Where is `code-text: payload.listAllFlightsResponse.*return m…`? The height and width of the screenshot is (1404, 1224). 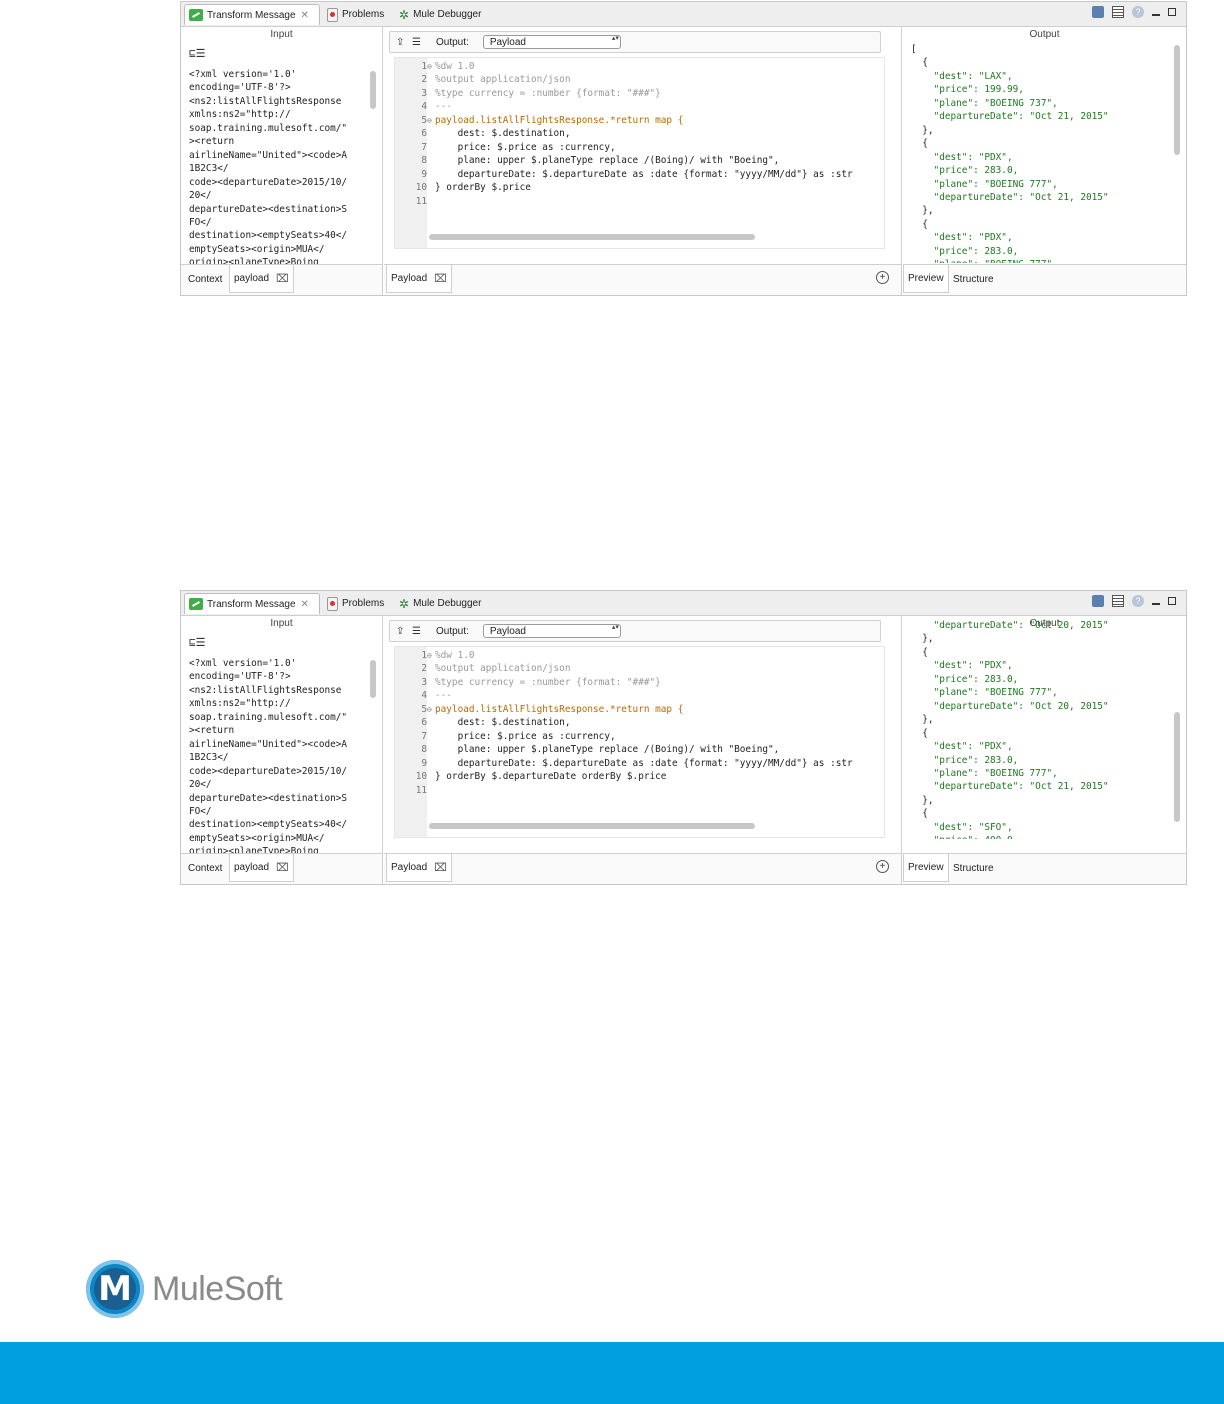 code-text: payload.listAllFlightsResponse.*return m… is located at coordinates (559, 709).